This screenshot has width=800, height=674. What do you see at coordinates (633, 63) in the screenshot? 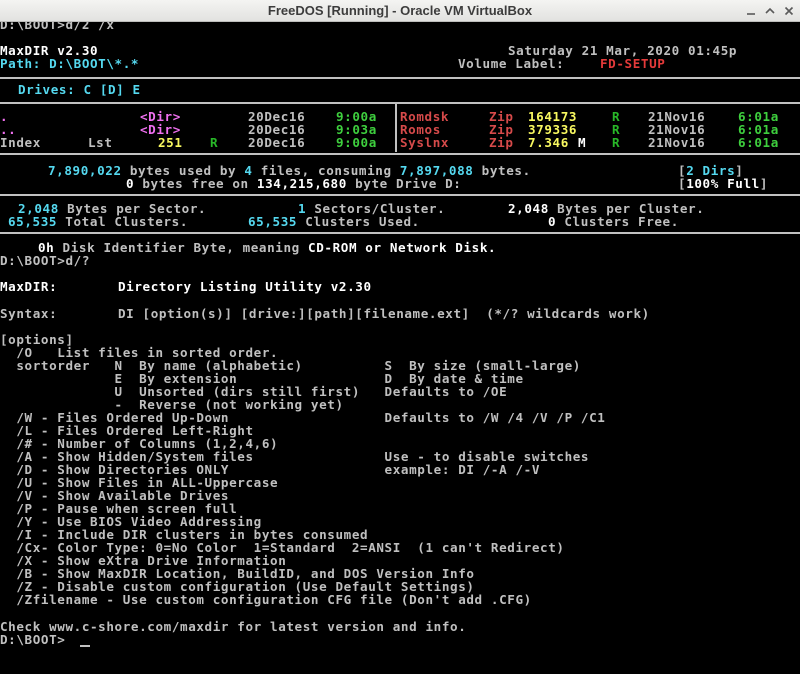
I see `volume-label-value: FD-SETUP` at bounding box center [633, 63].